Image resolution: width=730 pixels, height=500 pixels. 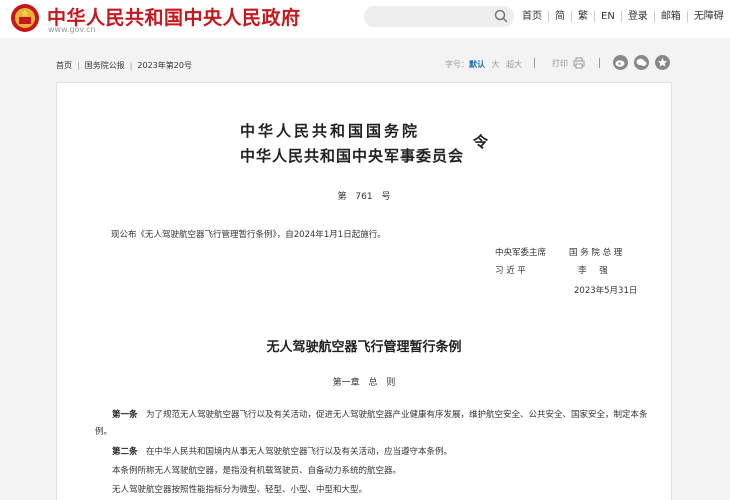 I want to click on toolbar: 打印, so click(x=567, y=63).